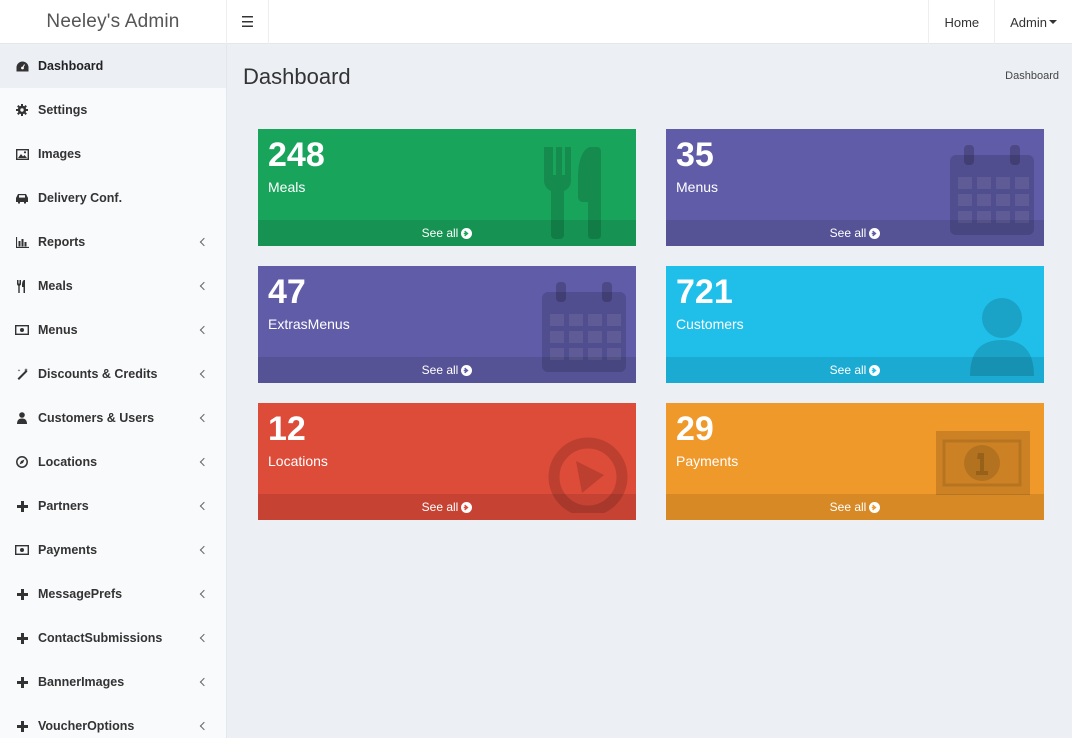 This screenshot has width=1072, height=738. Describe the element at coordinates (287, 429) in the screenshot. I see `stat-value: 12` at that location.